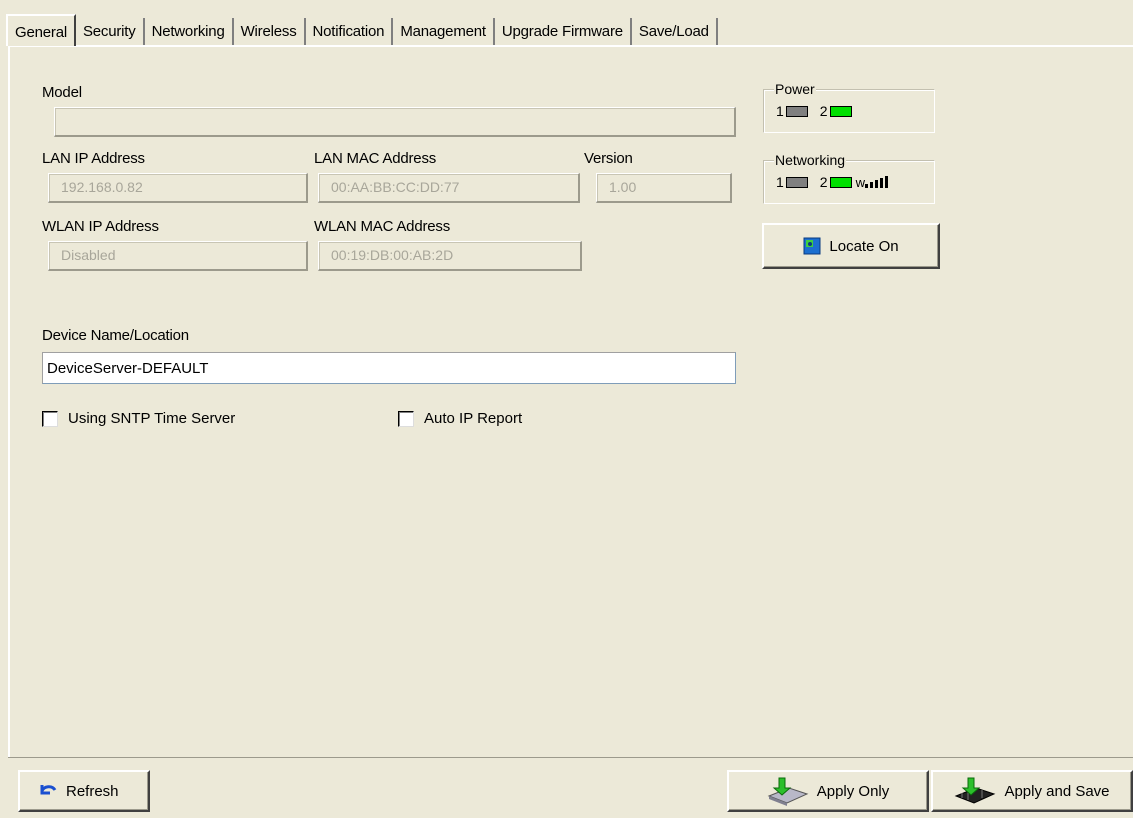 The height and width of the screenshot is (818, 1133). Describe the element at coordinates (608, 158) in the screenshot. I see `version-label: Version` at that location.